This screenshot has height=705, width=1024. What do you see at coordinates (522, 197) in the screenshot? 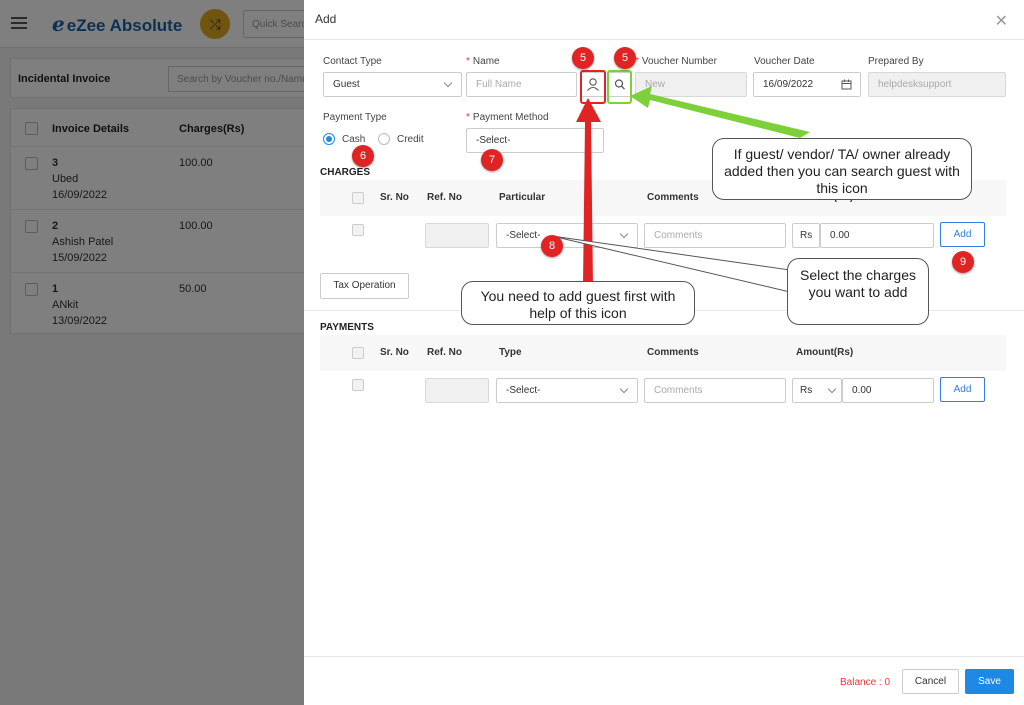
I see `charges-col-particular: Particular` at bounding box center [522, 197].